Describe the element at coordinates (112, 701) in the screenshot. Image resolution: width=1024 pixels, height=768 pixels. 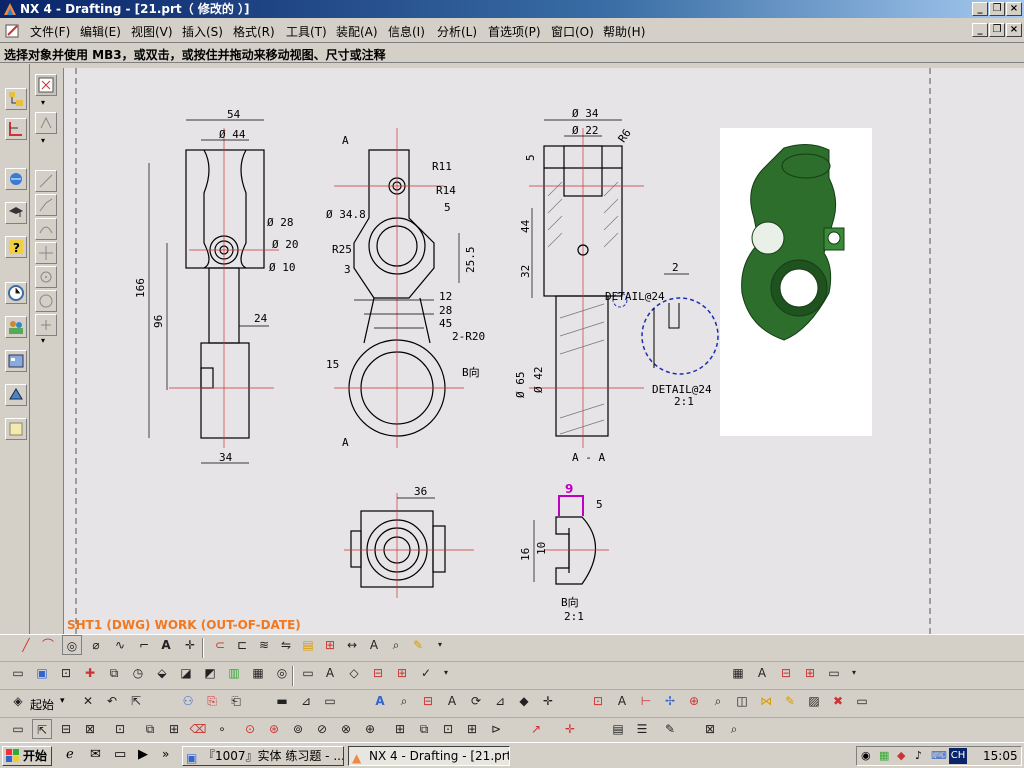
I see `undo-icon: ↶` at that location.